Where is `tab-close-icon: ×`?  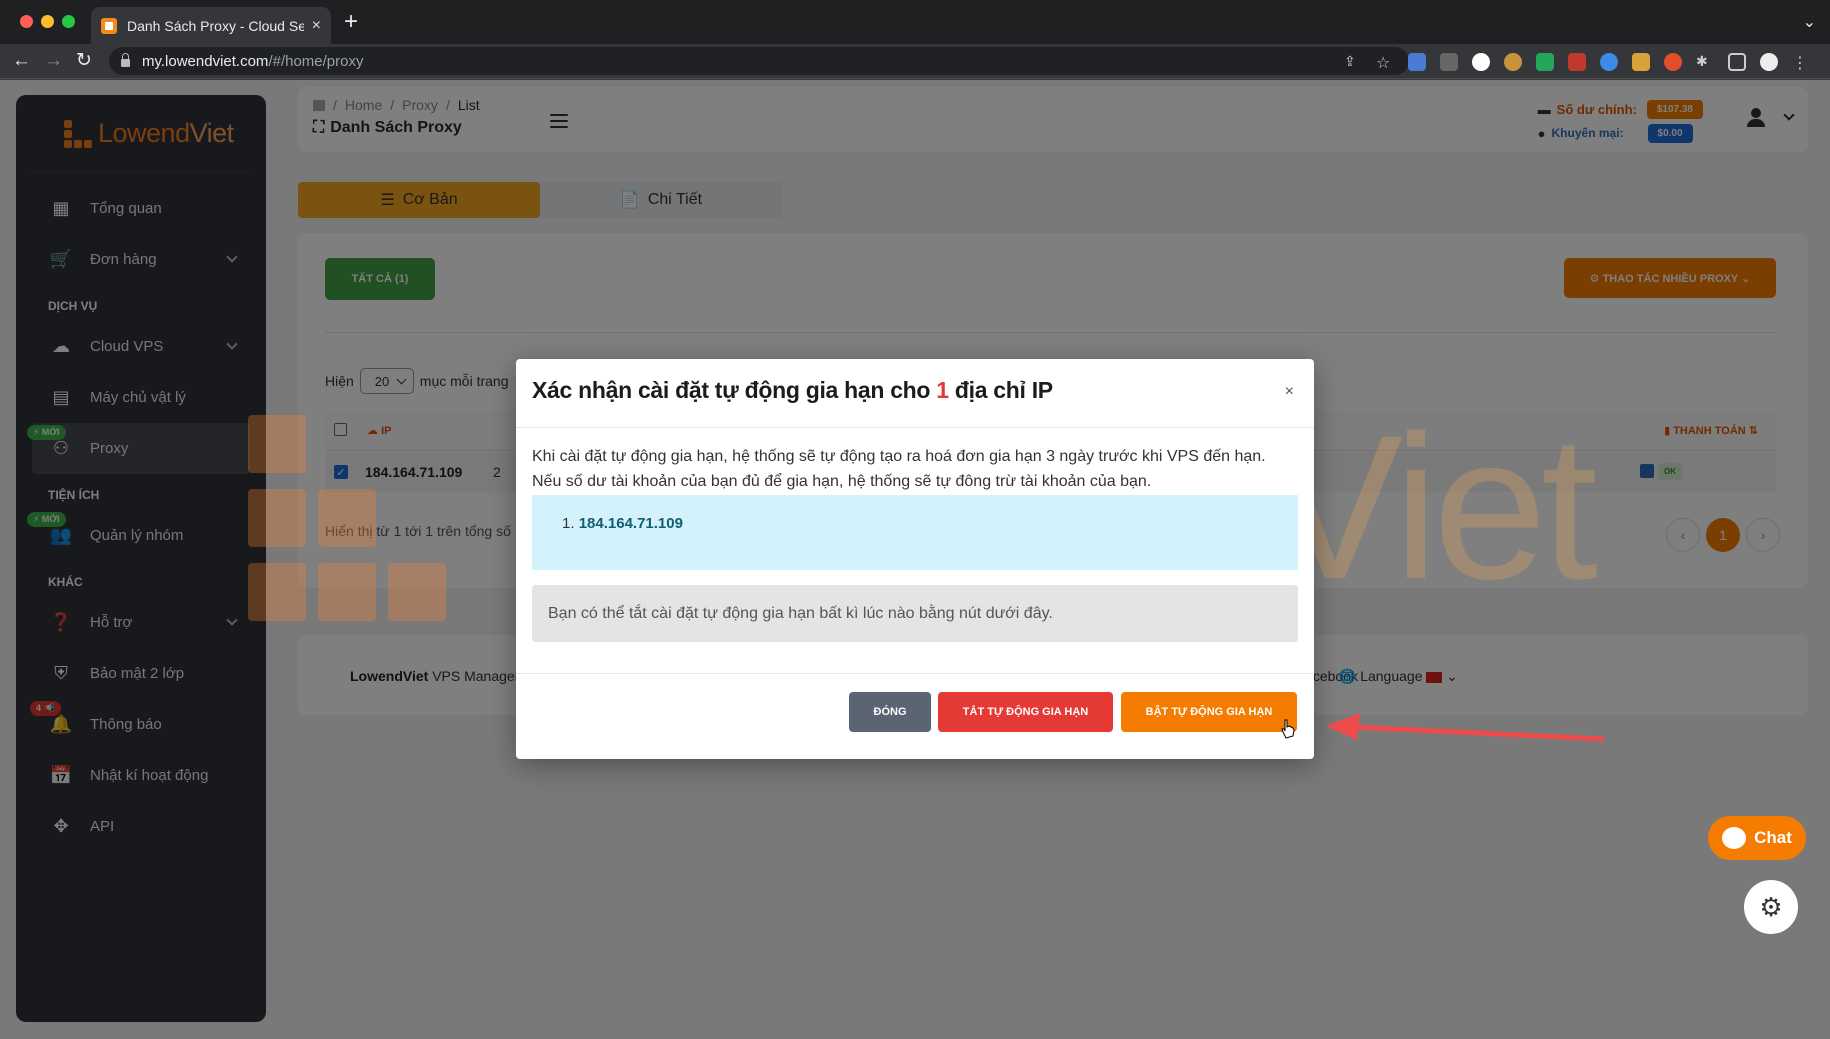 tab-close-icon: × is located at coordinates (316, 26).